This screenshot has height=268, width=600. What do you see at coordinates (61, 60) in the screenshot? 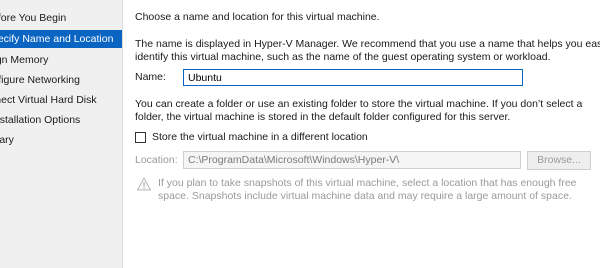
I see `sidebar-item-assign-memory: Assign Memory` at bounding box center [61, 60].